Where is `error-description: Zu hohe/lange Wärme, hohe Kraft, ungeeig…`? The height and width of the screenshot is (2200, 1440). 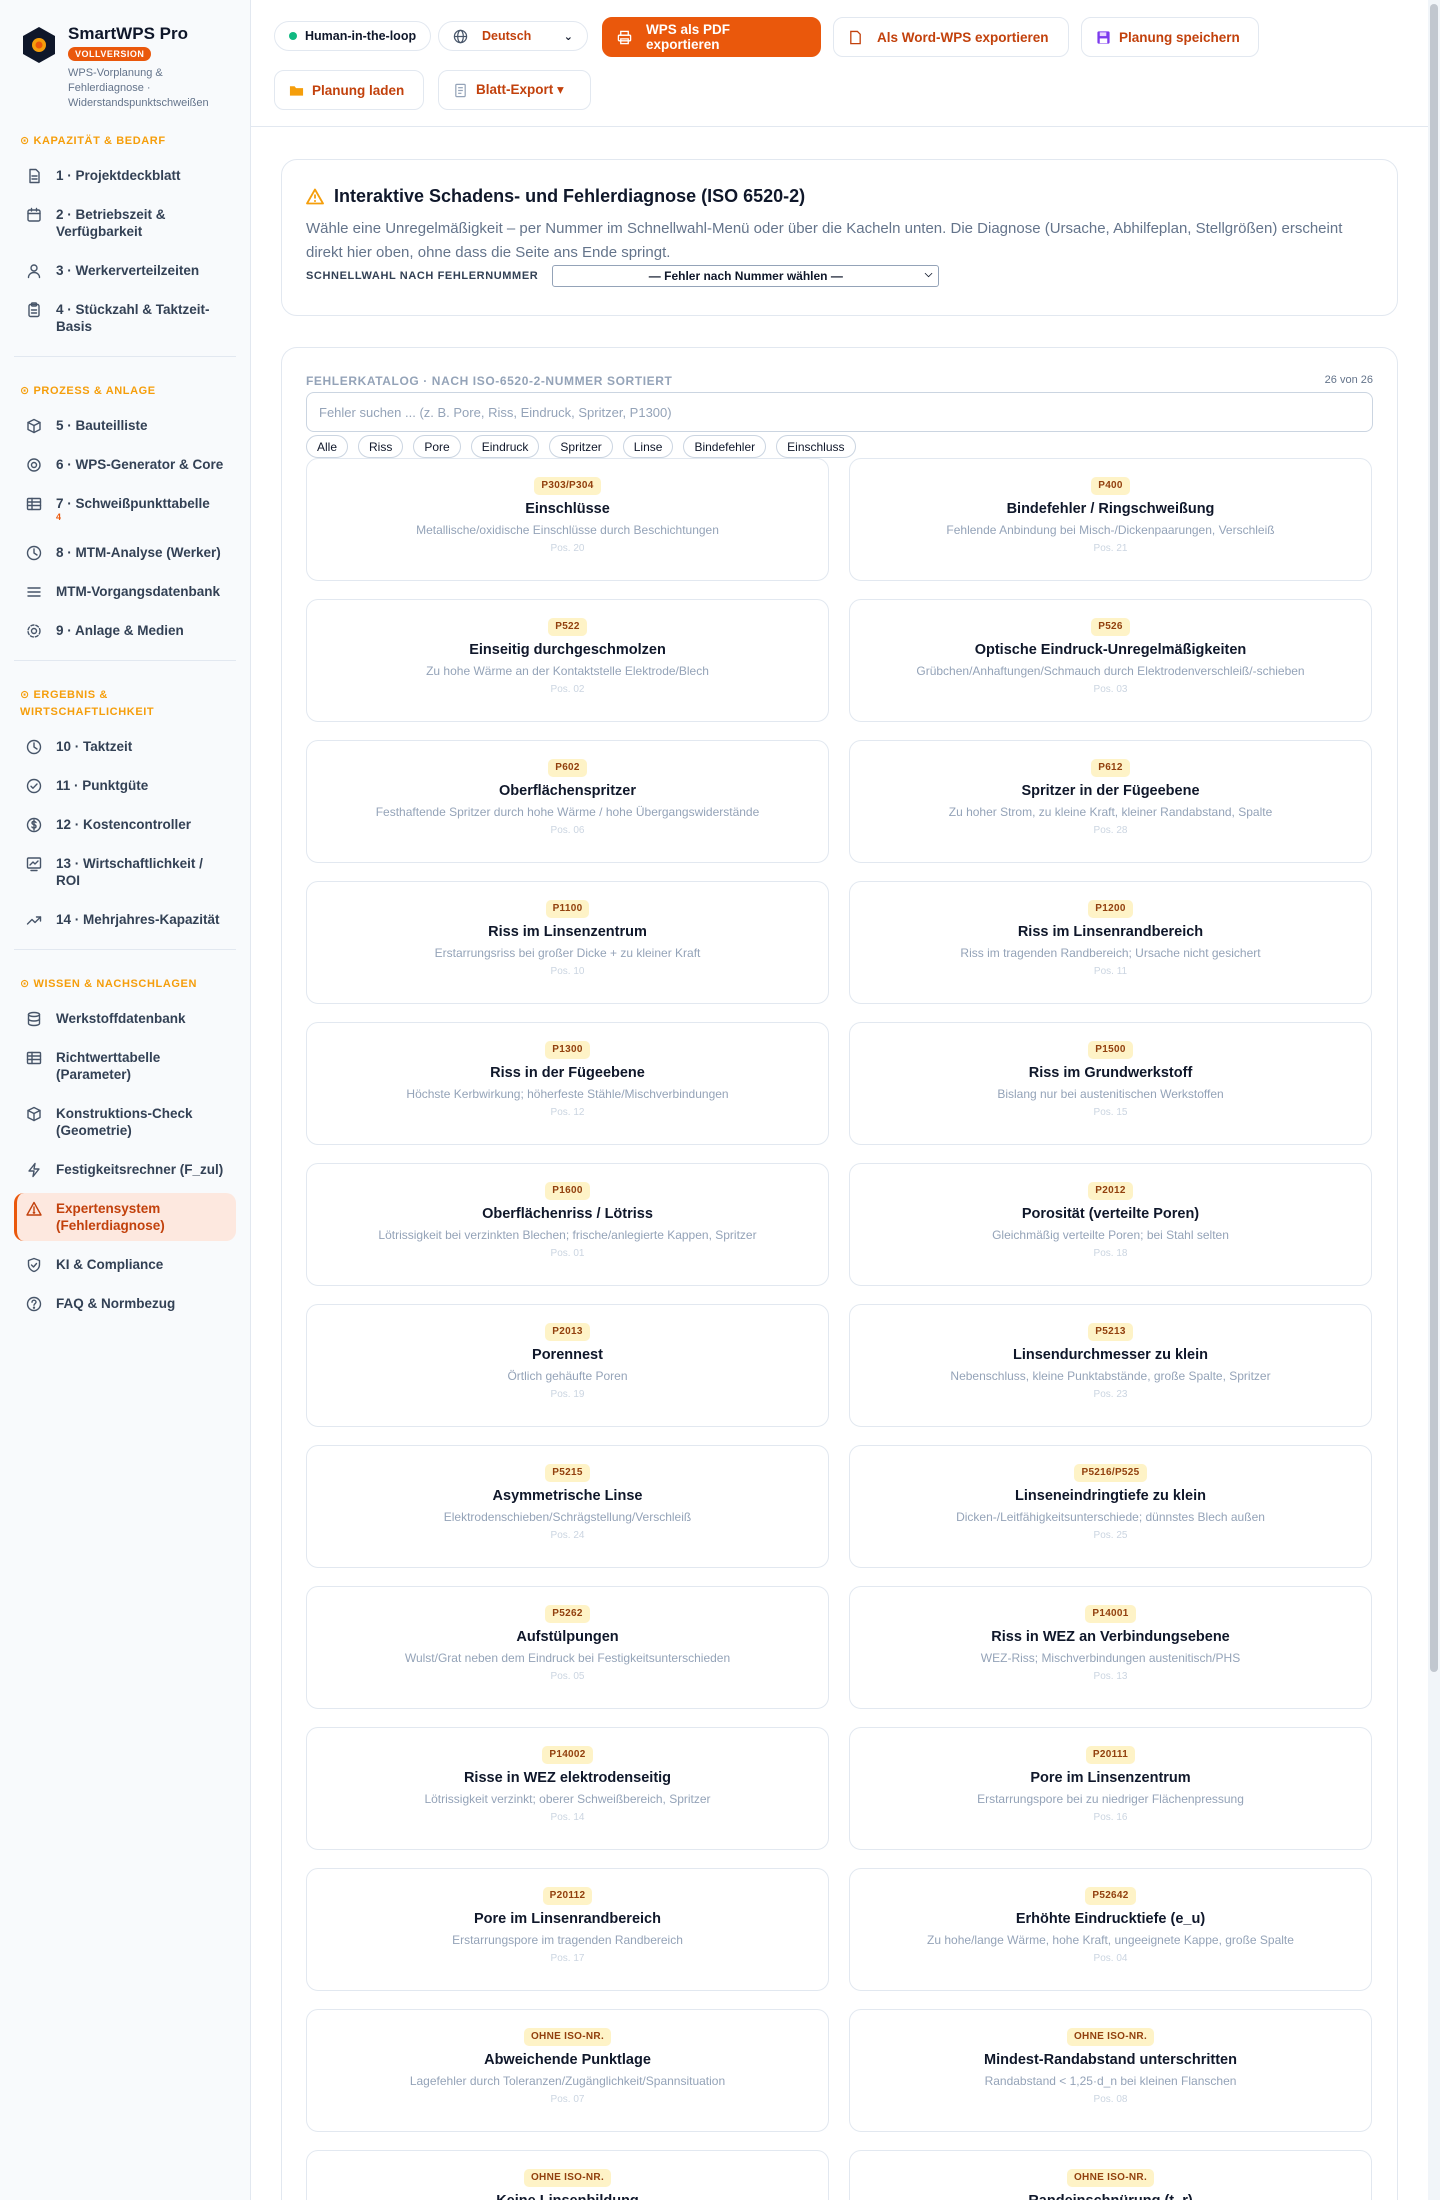
error-description: Zu hohe/lange Wärme, hohe Kraft, ungeeig… is located at coordinates (1110, 1940).